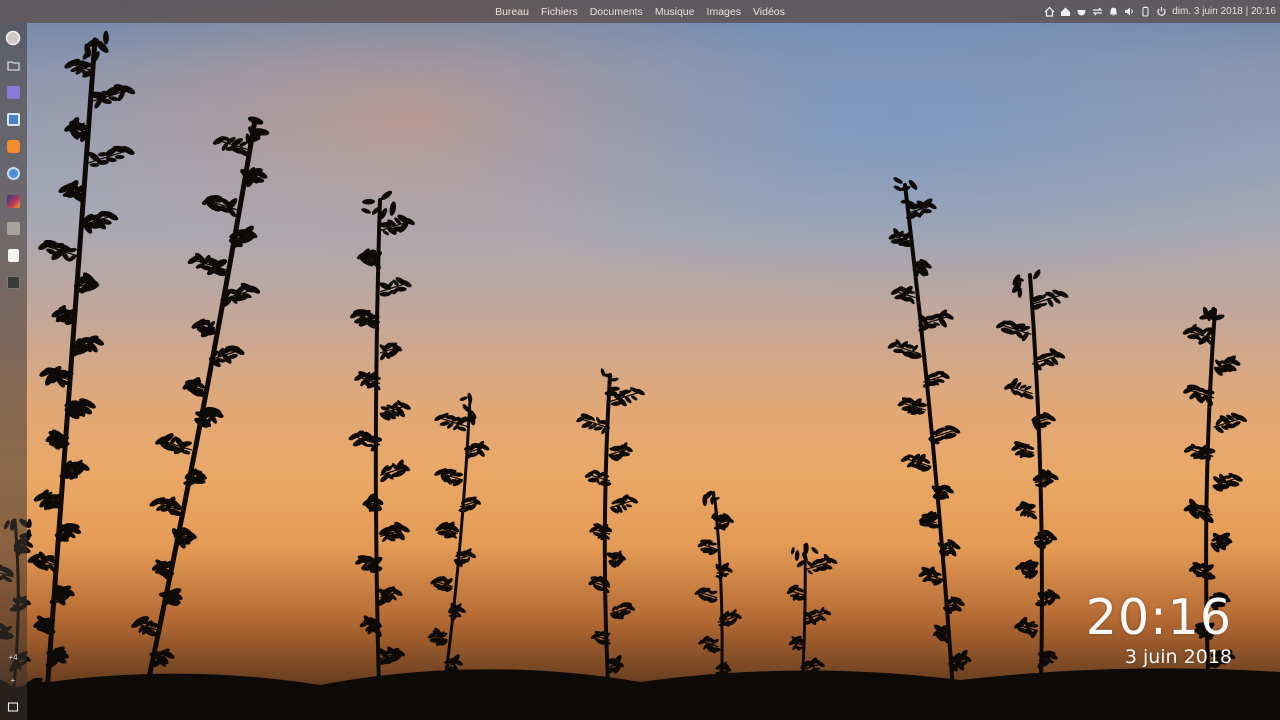  What do you see at coordinates (1145, 11) in the screenshot?
I see `battery-icon` at bounding box center [1145, 11].